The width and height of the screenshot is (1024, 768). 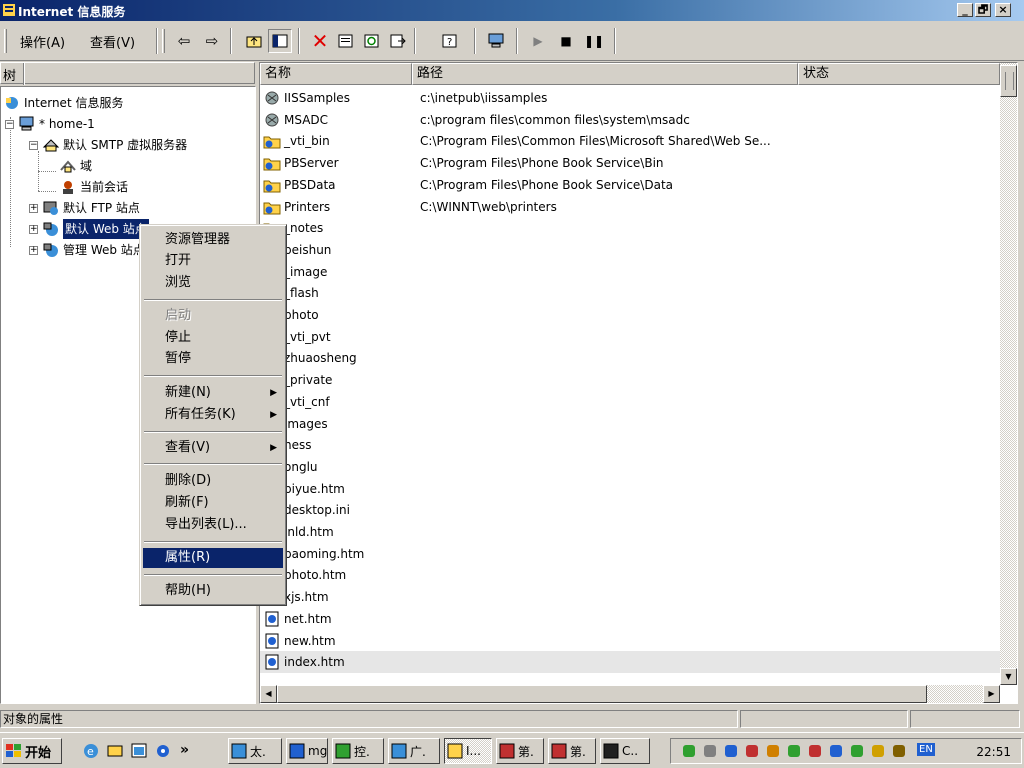 What do you see at coordinates (630, 619) in the screenshot?
I see `list-row: net.htm` at bounding box center [630, 619].